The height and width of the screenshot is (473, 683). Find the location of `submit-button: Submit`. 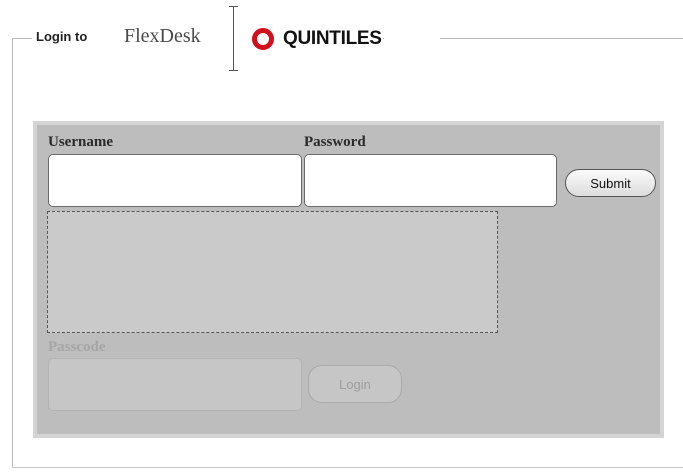

submit-button: Submit is located at coordinates (610, 183).